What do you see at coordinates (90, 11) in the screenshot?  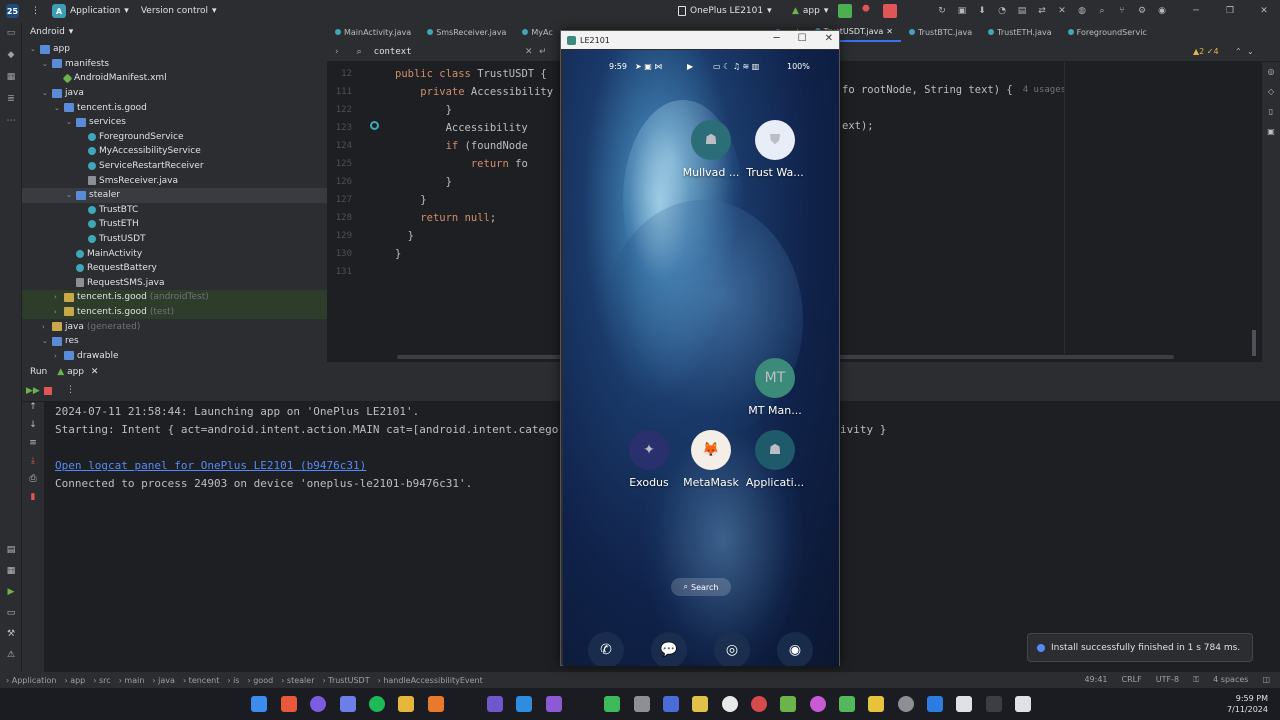 I see `project-selector: A Application ▾` at bounding box center [90, 11].